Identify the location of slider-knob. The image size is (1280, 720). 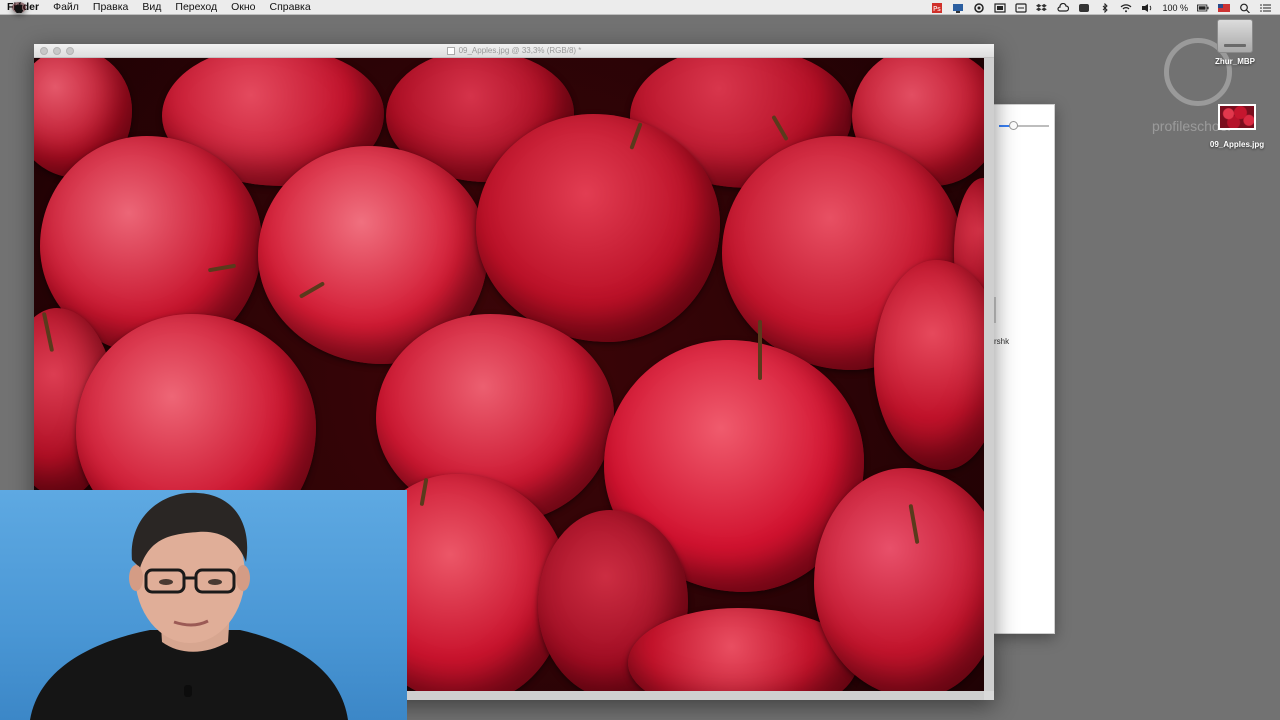
(1013, 125).